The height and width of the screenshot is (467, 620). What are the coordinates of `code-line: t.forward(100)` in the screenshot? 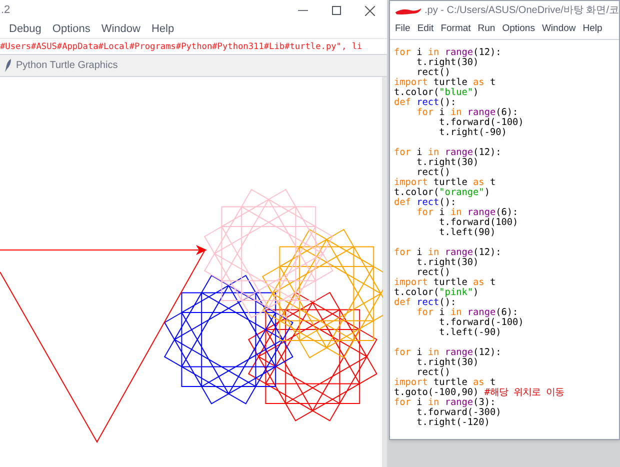 It's located at (478, 223).